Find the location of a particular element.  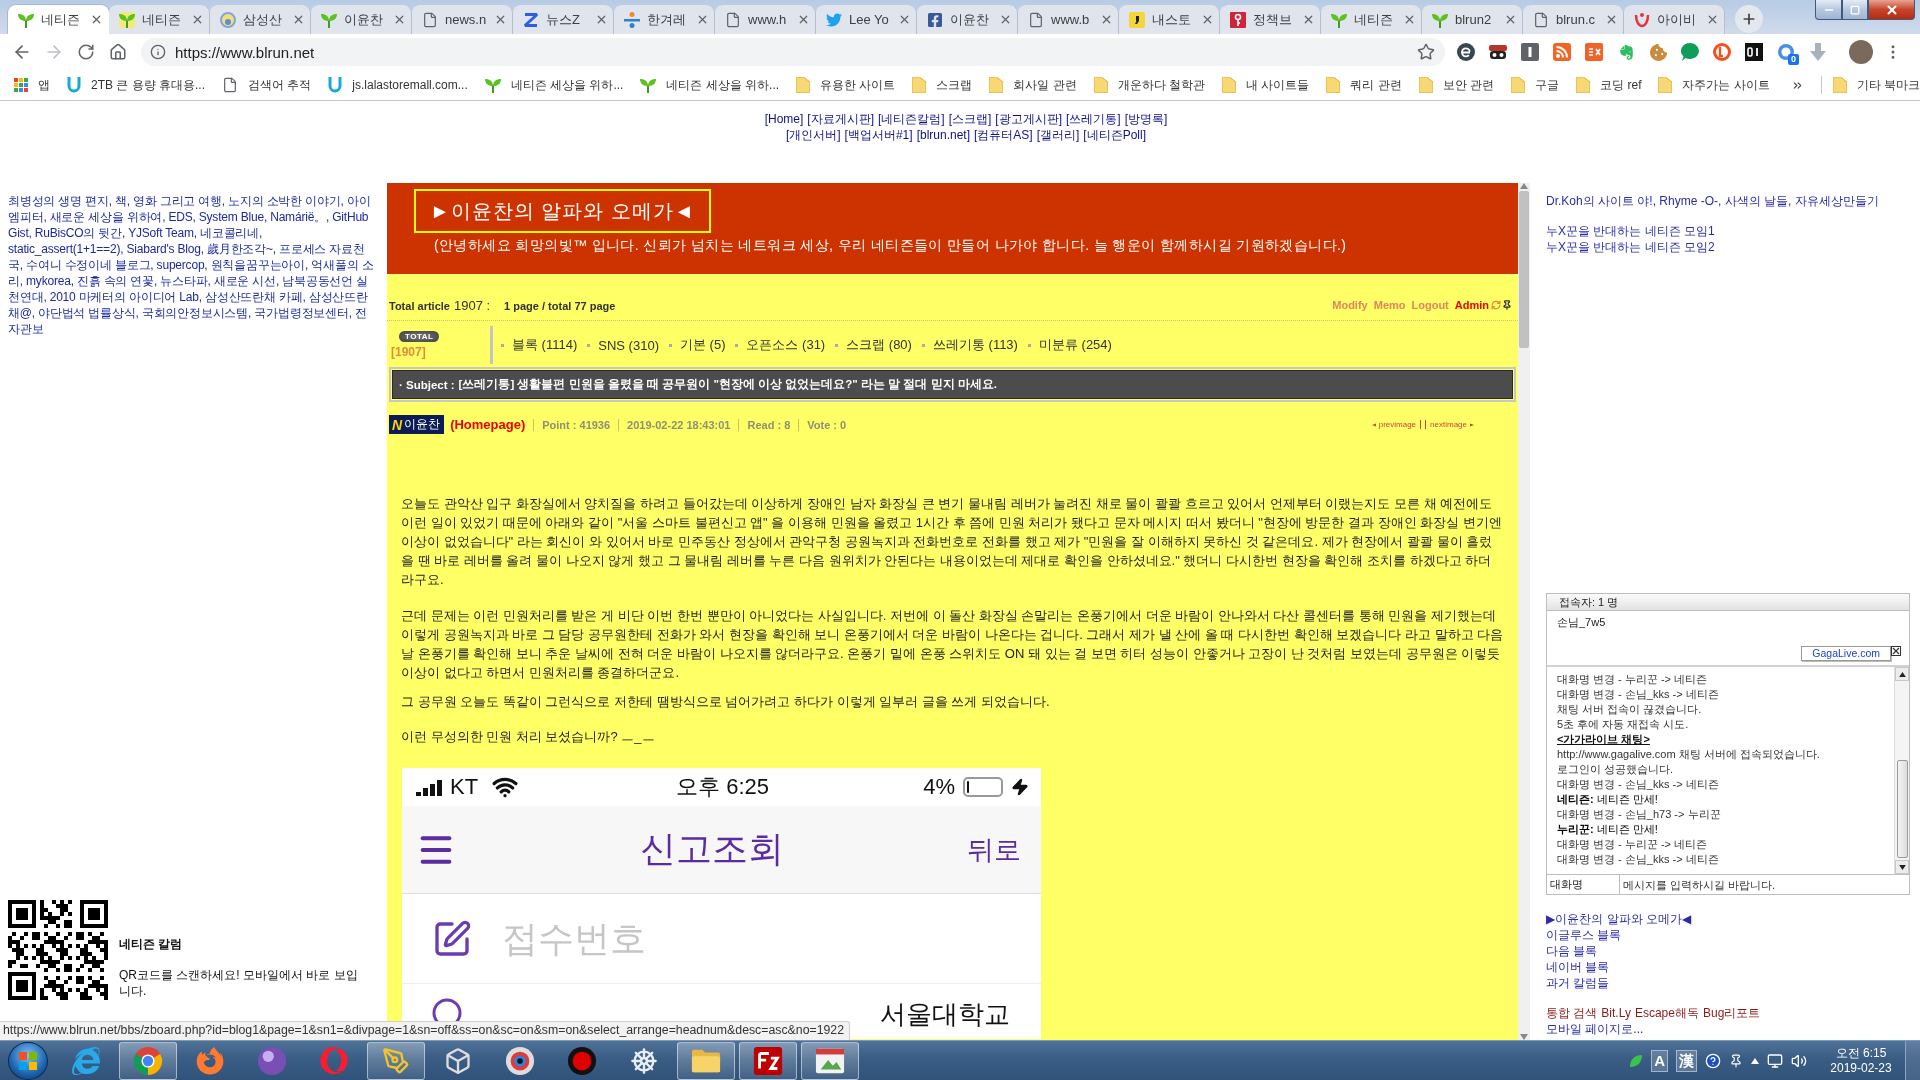

category-link: 스크랩 (80) is located at coordinates (879, 345).